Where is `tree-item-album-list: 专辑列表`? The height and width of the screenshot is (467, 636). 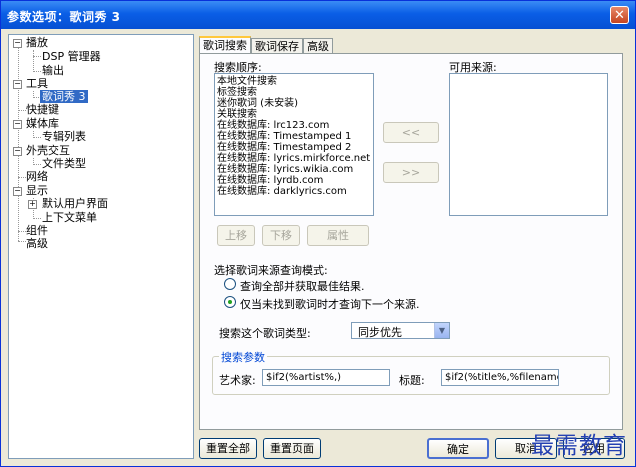
tree-item-album-list: 专辑列表 is located at coordinates (64, 136).